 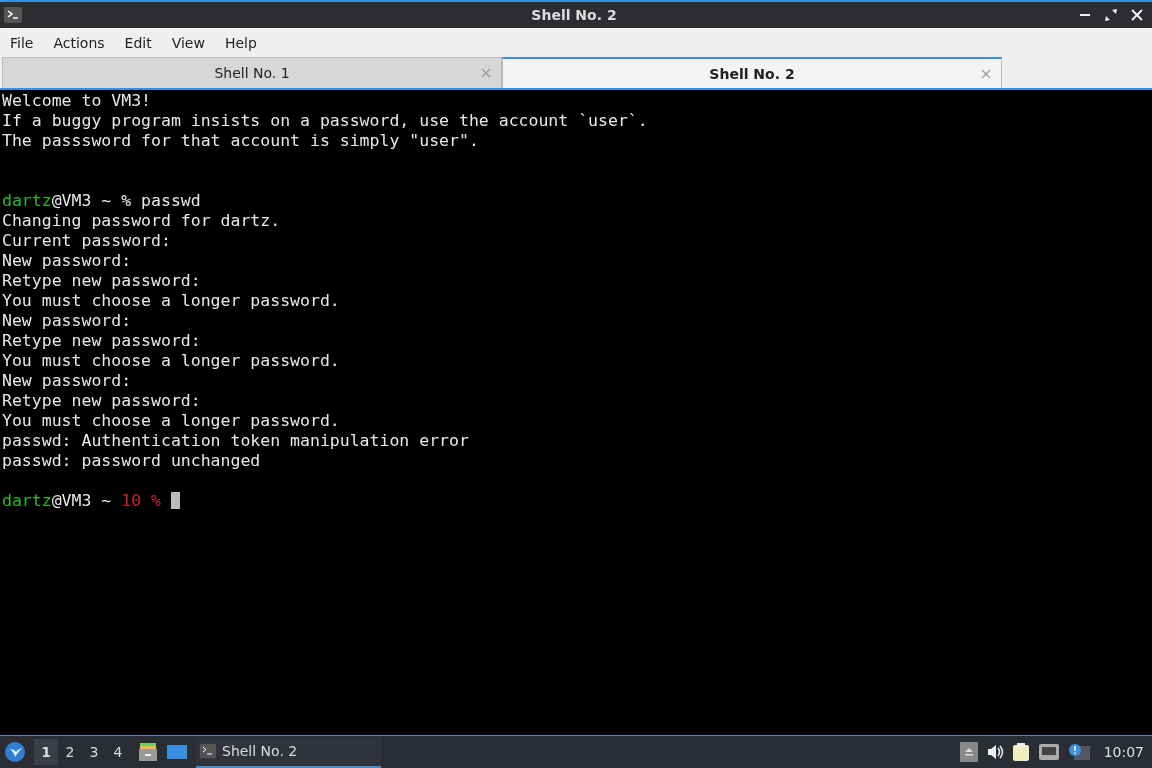 What do you see at coordinates (325, 120) in the screenshot?
I see `terminal-text: If a buggy program insists on a password, use the account `user`.` at bounding box center [325, 120].